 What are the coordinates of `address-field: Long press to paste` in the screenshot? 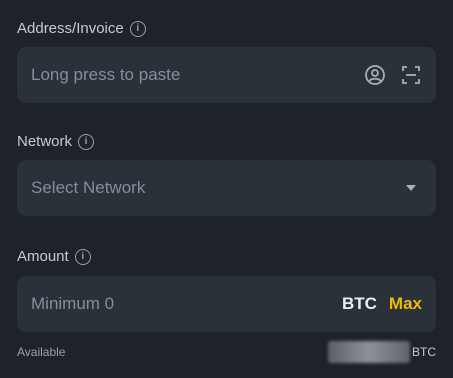 It's located at (226, 75).